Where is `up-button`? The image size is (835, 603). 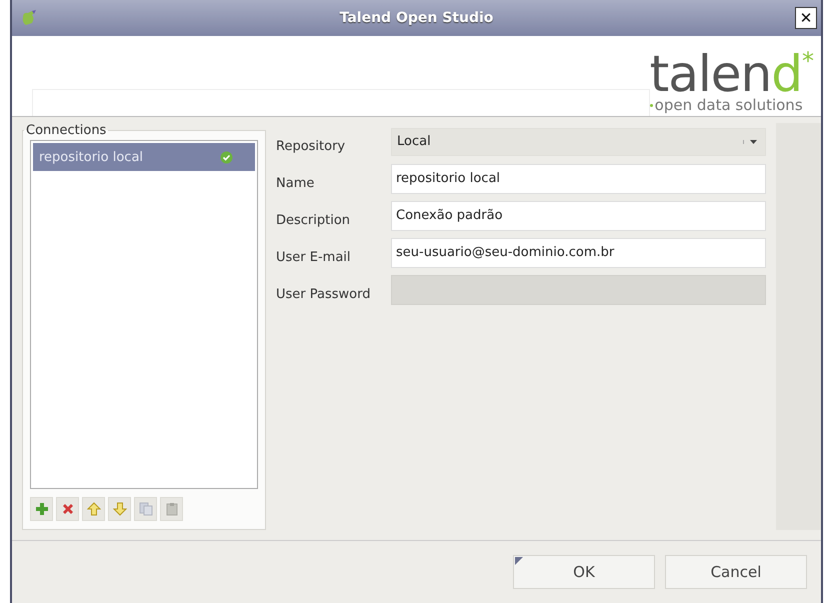 up-button is located at coordinates (93, 509).